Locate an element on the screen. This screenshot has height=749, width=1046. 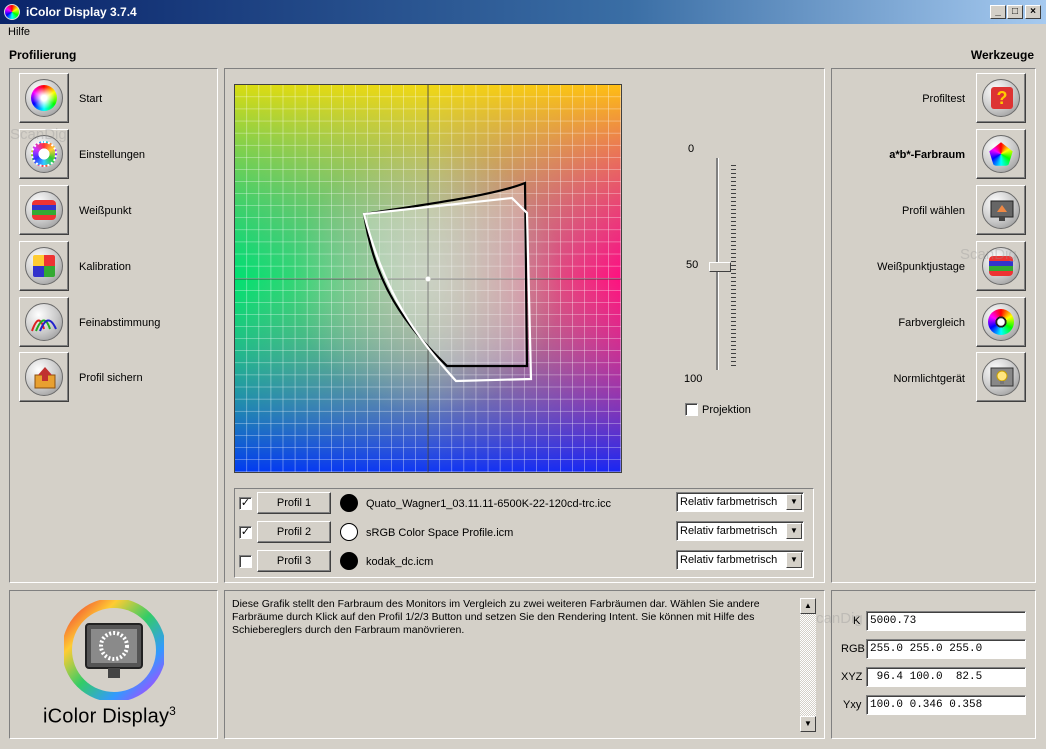
slider-ticks is located at coordinates (733, 266).